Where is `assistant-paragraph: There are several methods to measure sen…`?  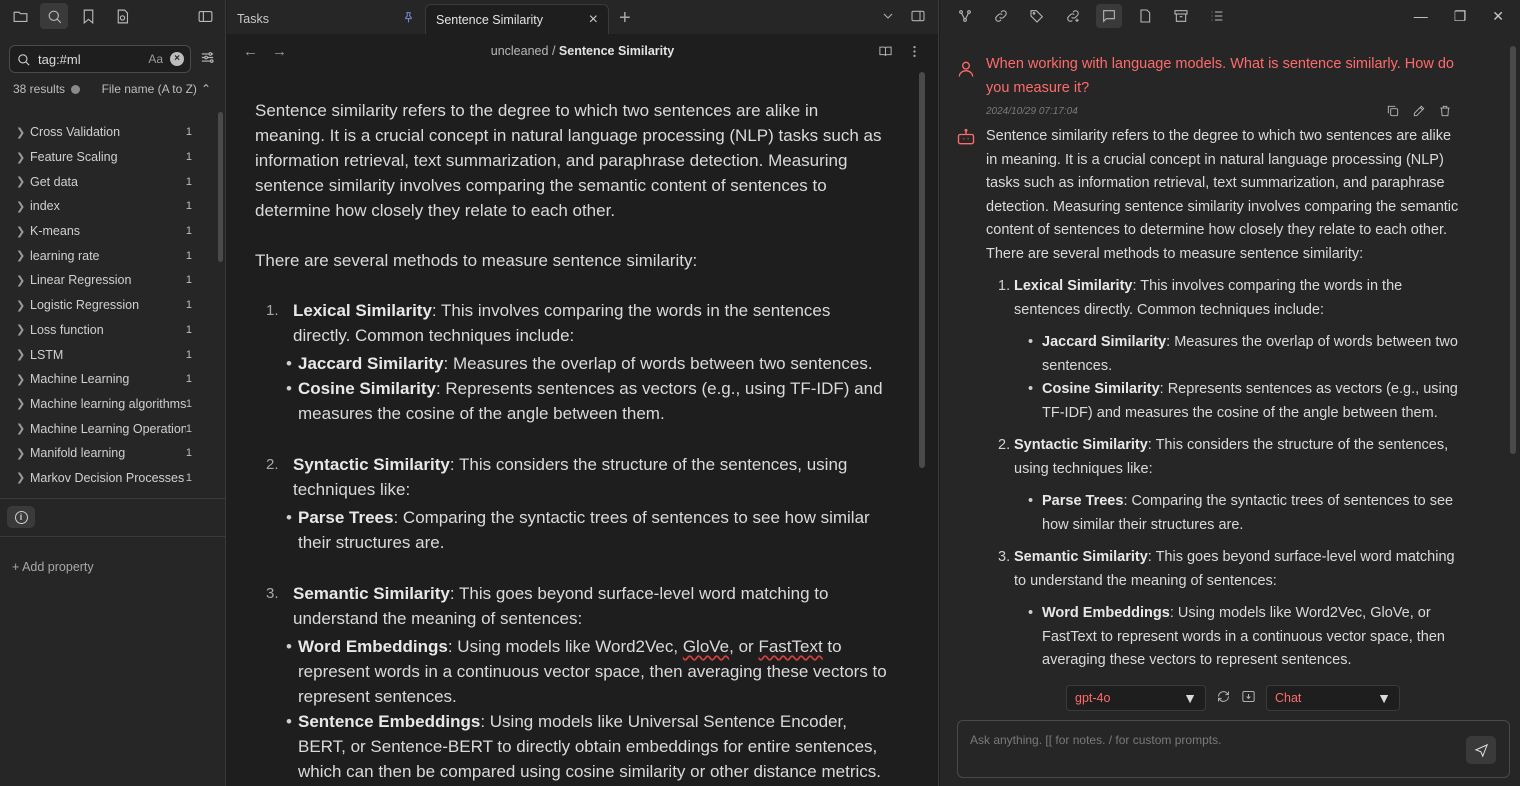 assistant-paragraph: There are several methods to measure sen… is located at coordinates (1175, 253).